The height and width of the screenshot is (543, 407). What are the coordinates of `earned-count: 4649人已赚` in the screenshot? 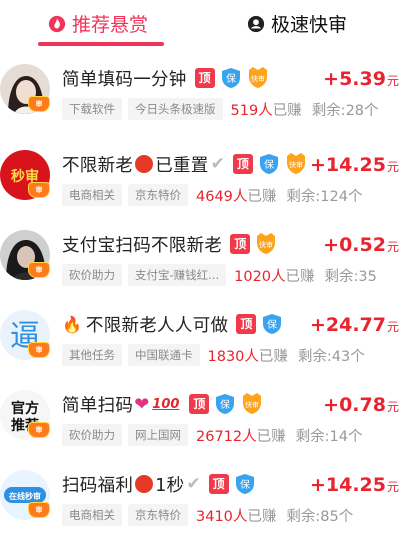 It's located at (236, 196).